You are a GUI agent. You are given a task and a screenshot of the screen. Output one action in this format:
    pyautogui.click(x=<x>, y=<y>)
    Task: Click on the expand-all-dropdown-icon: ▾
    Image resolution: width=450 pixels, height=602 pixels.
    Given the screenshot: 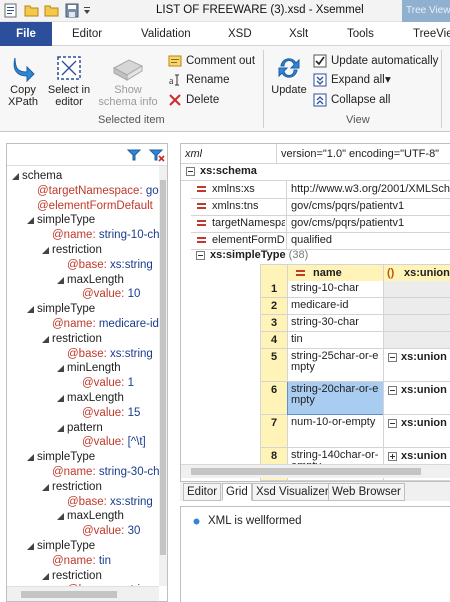 What is the action you would take?
    pyautogui.click(x=388, y=80)
    